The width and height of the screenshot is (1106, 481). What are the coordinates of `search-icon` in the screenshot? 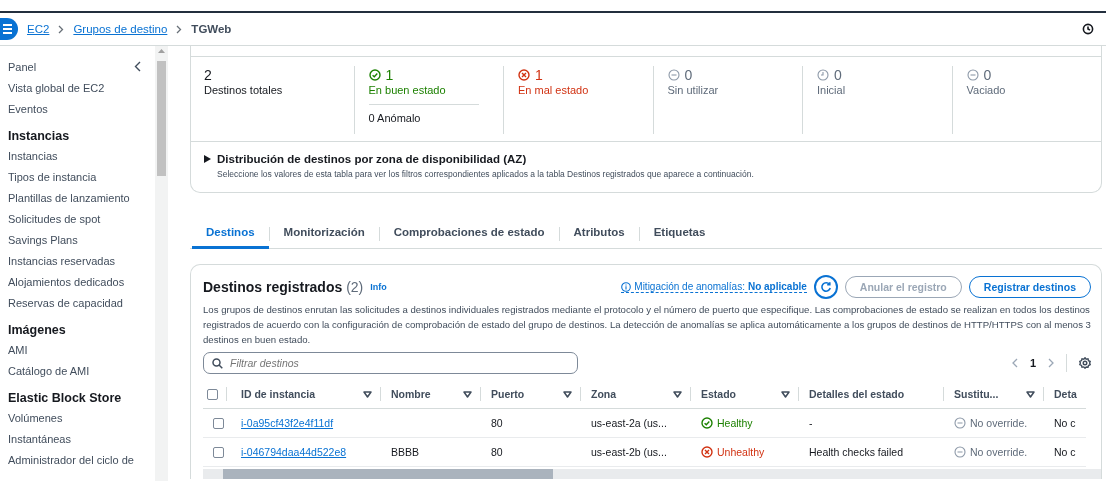 It's located at (217, 363).